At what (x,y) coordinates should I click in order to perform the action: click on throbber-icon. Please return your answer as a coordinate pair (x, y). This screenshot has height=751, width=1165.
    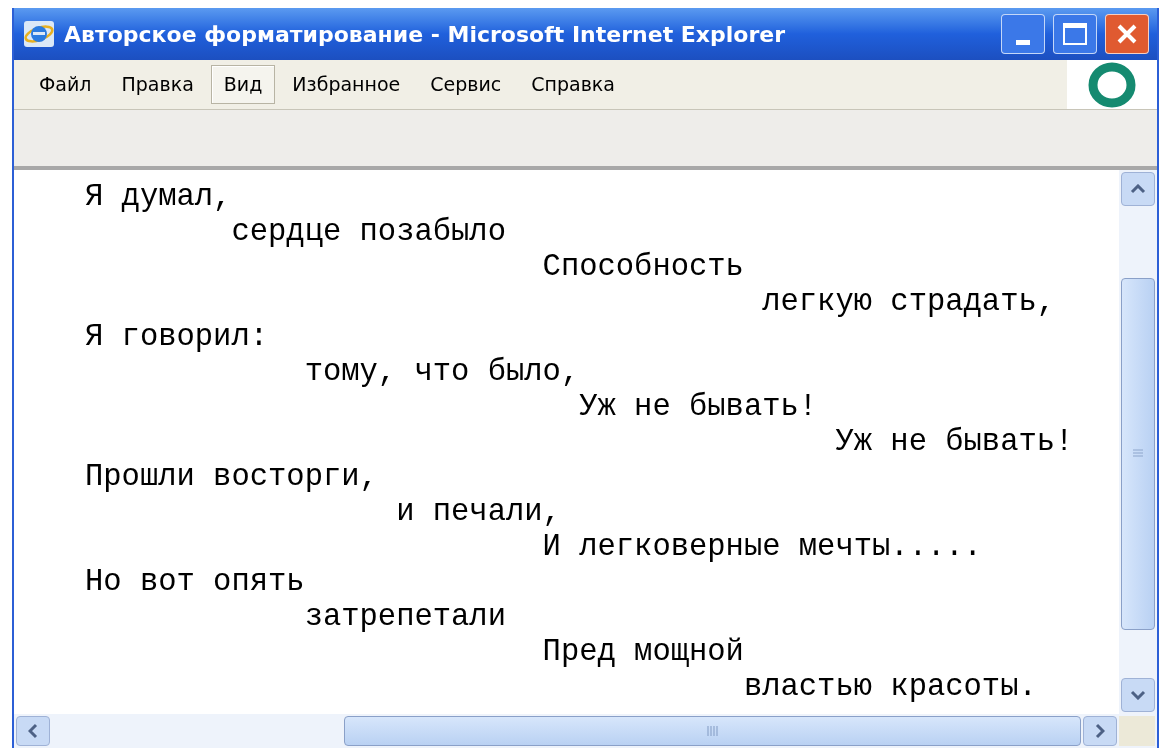
    Looking at the image, I should click on (1112, 84).